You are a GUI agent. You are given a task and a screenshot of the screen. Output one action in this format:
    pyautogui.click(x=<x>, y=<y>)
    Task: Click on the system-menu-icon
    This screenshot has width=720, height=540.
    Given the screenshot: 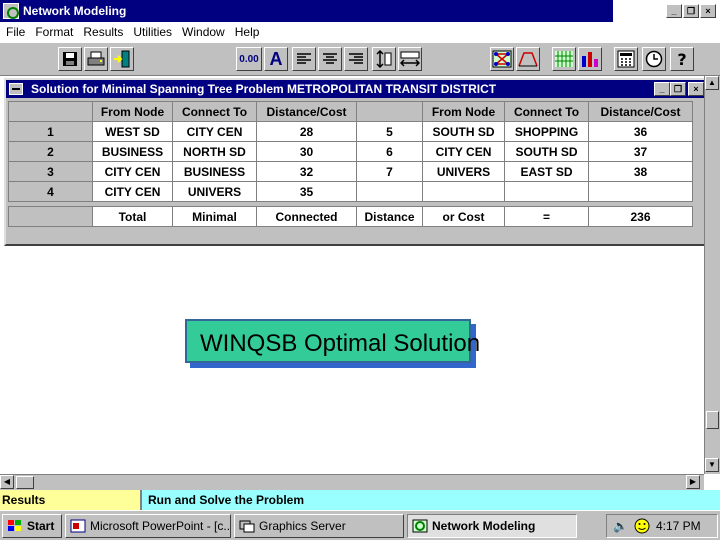 What is the action you would take?
    pyautogui.click(x=16, y=89)
    